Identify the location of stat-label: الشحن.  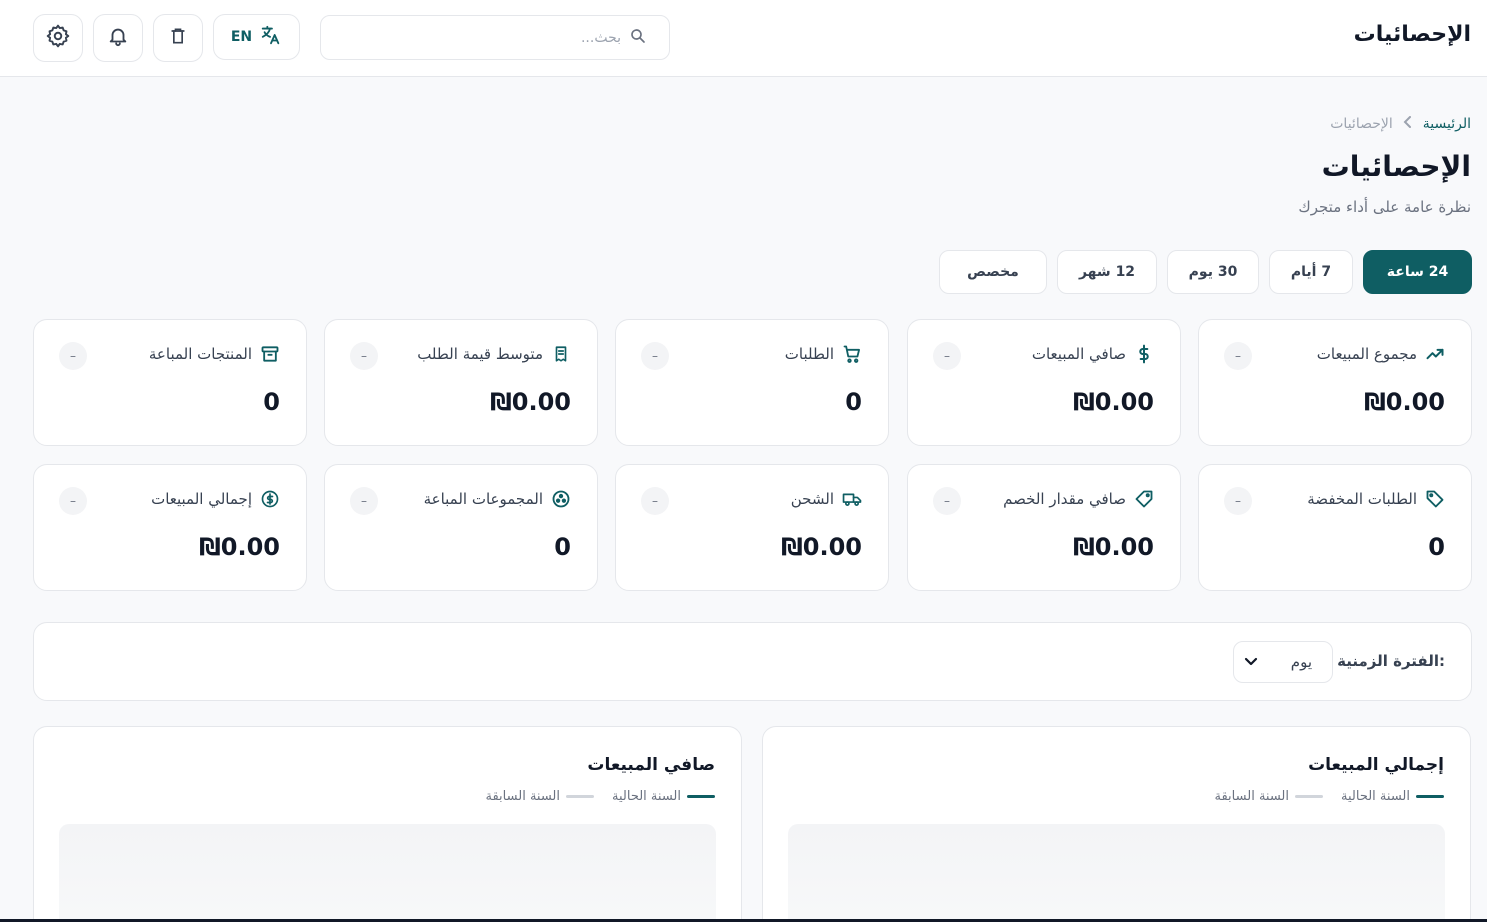
(812, 499).